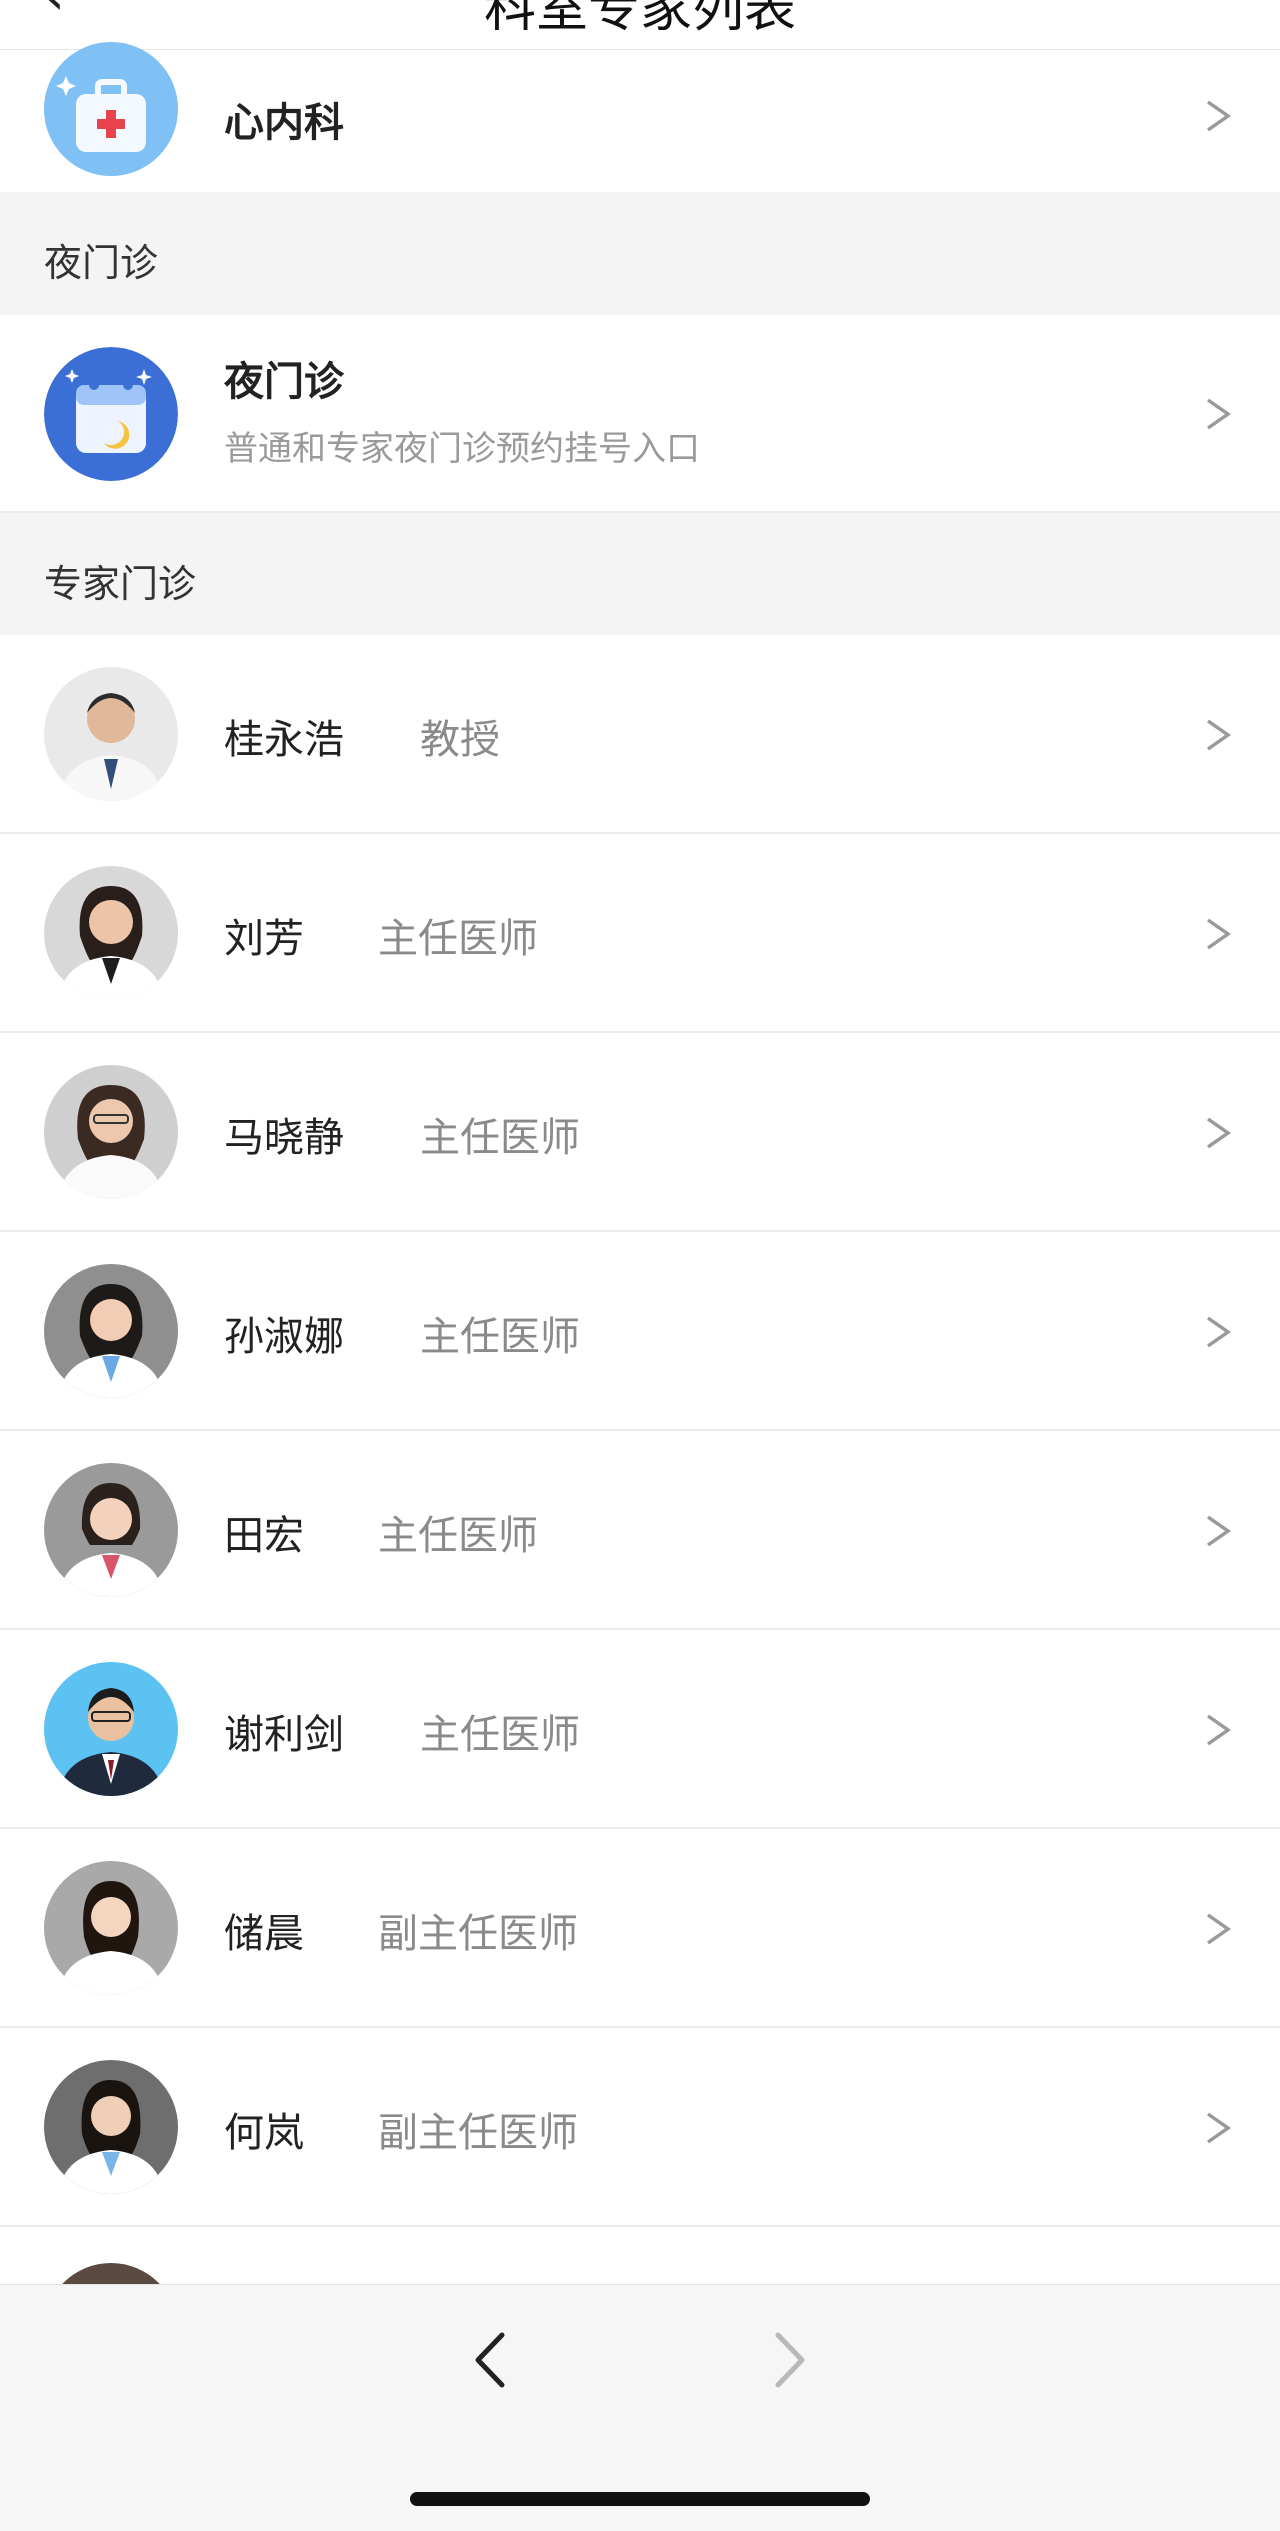 This screenshot has height=2531, width=1280. Describe the element at coordinates (639, 19) in the screenshot. I see `page-title: 科室专家列表` at that location.